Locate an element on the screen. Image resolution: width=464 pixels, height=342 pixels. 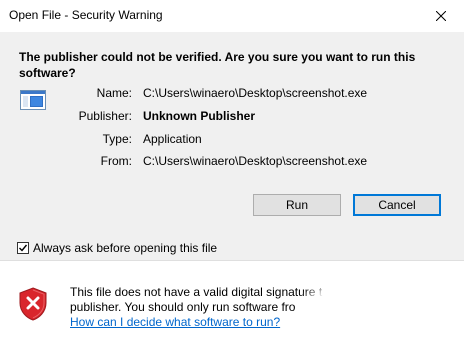
detail-value: Application is located at coordinates (172, 139).